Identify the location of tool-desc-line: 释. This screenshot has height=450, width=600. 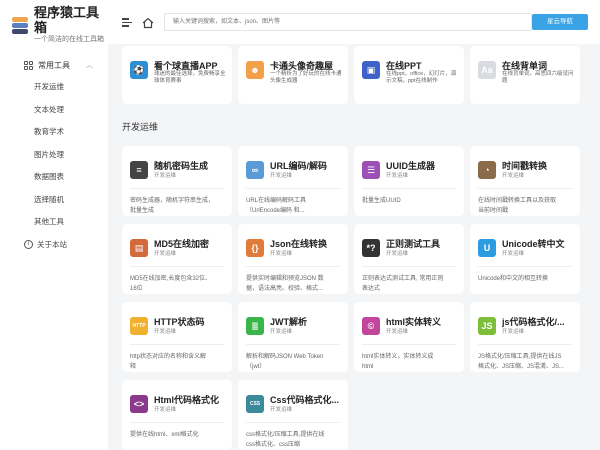
(133, 367).